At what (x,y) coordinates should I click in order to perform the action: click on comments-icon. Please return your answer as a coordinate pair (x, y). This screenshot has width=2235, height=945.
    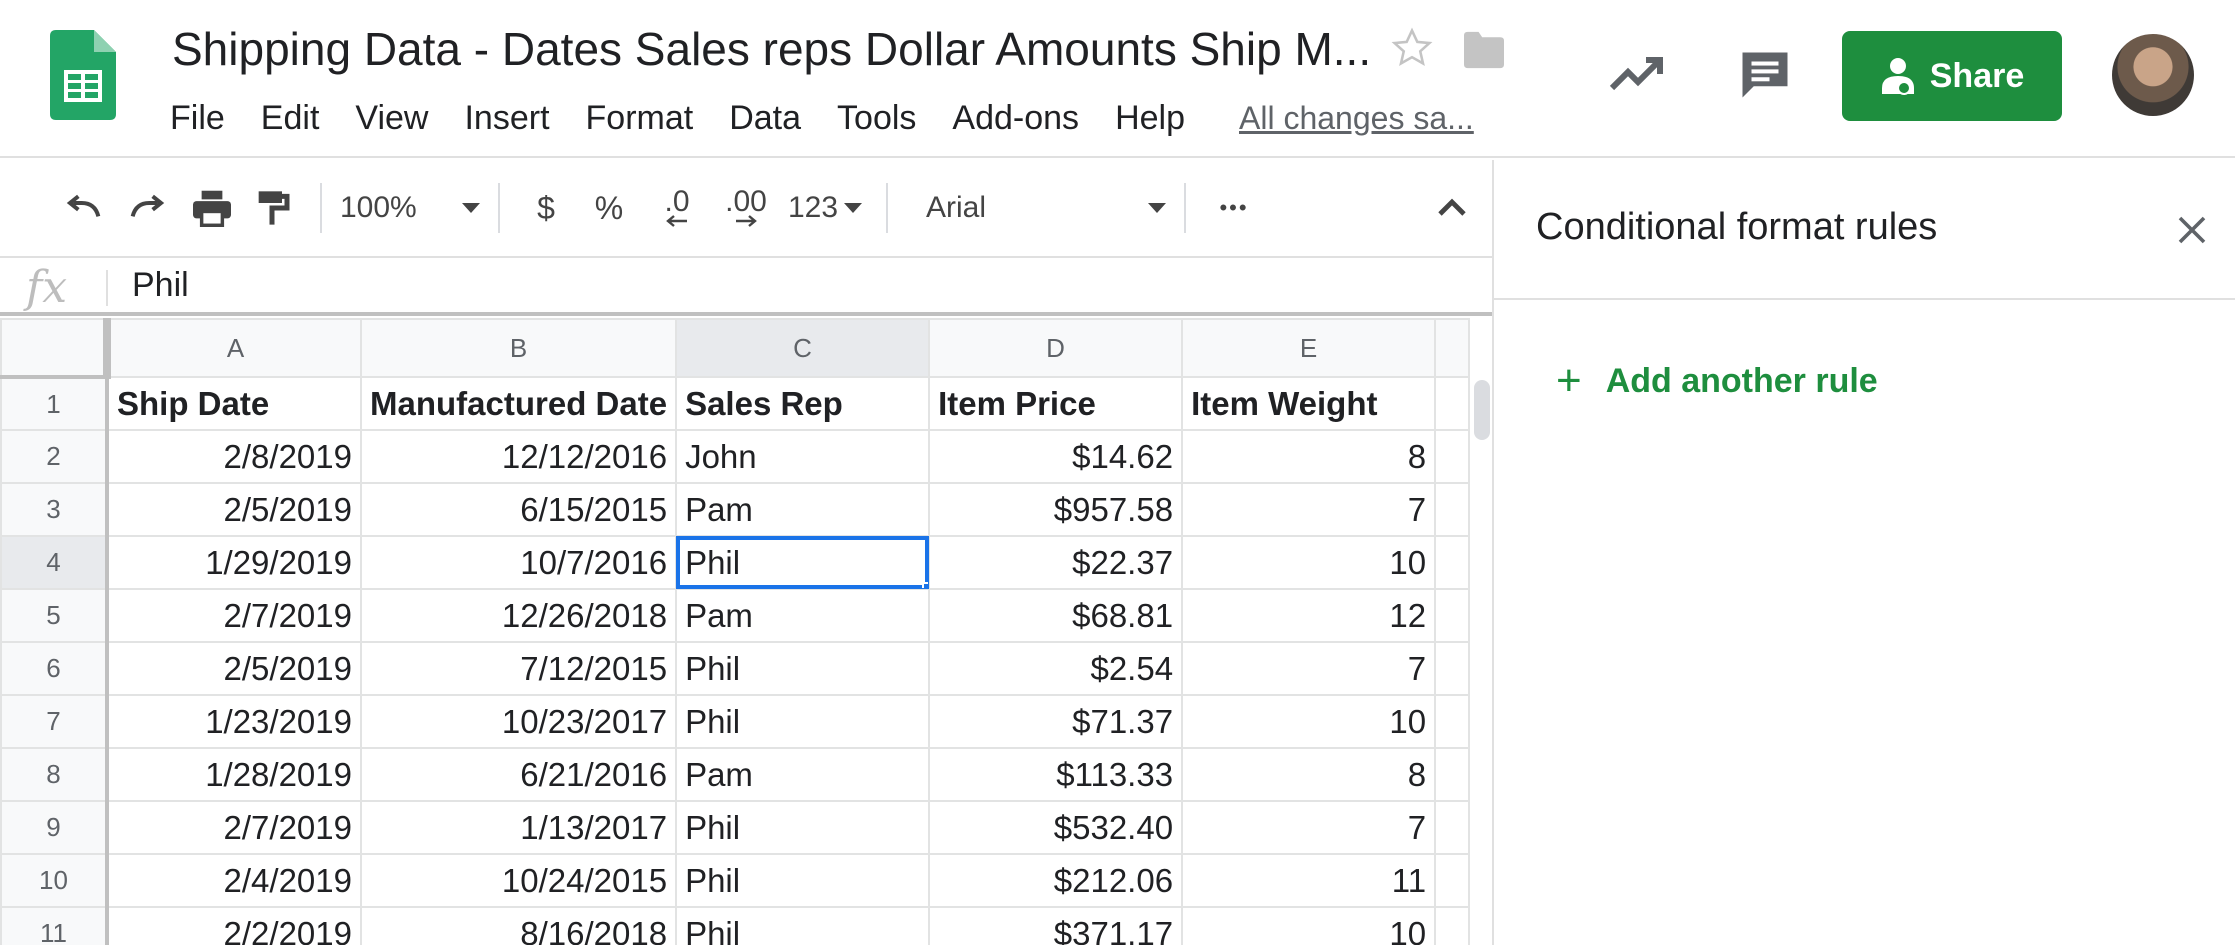
    Looking at the image, I should click on (1765, 75).